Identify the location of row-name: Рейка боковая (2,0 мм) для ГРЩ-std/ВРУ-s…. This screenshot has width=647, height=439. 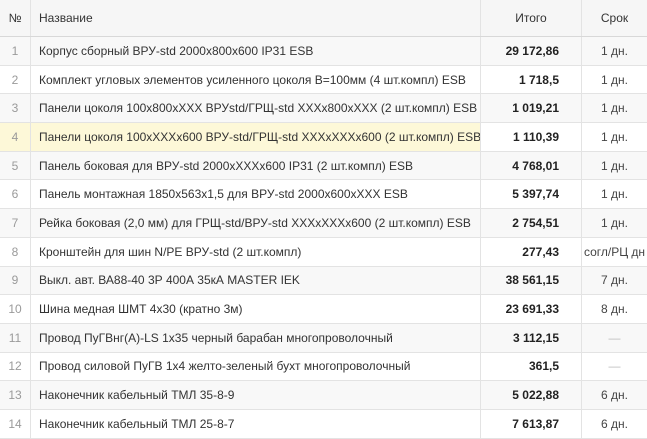
(256, 223).